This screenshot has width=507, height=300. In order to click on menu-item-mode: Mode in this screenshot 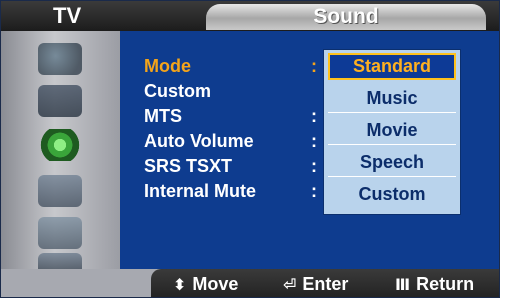, I will do `click(167, 67)`.